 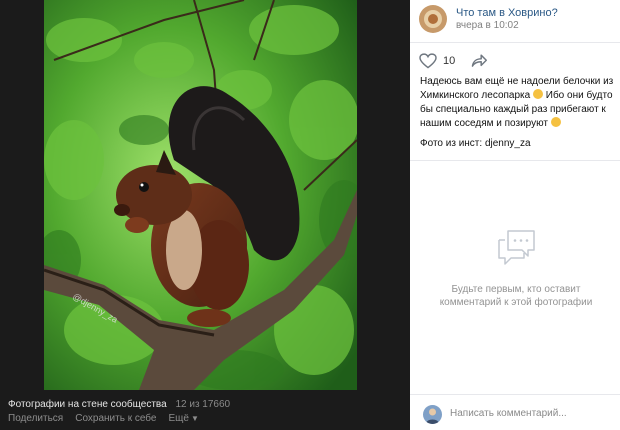 I want to click on like-count: 10, so click(x=449, y=61).